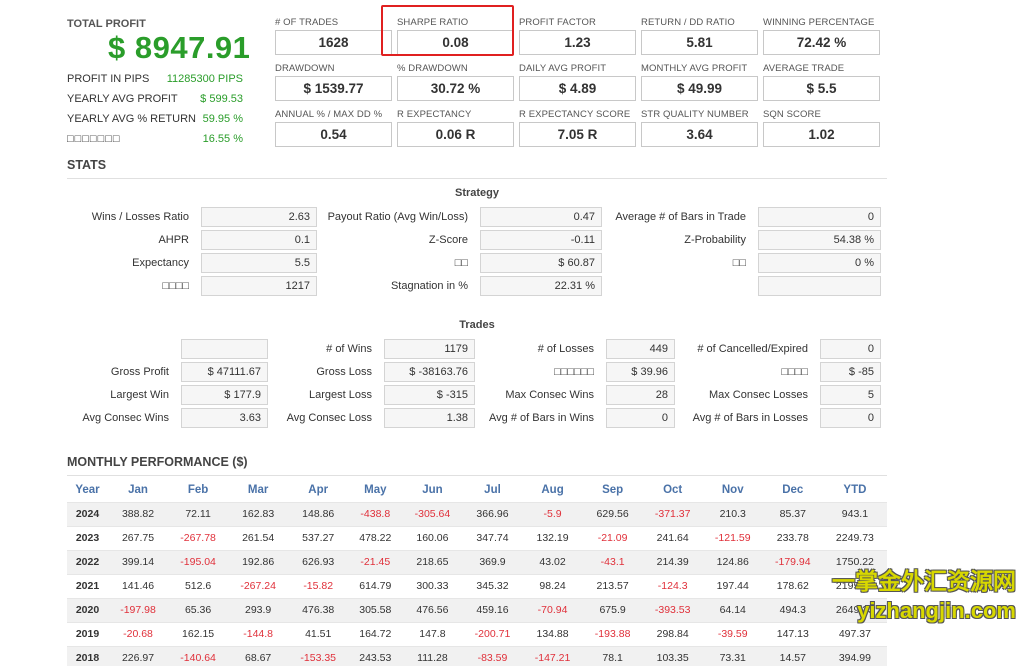  I want to click on month-cell: 132.19, so click(552, 537).